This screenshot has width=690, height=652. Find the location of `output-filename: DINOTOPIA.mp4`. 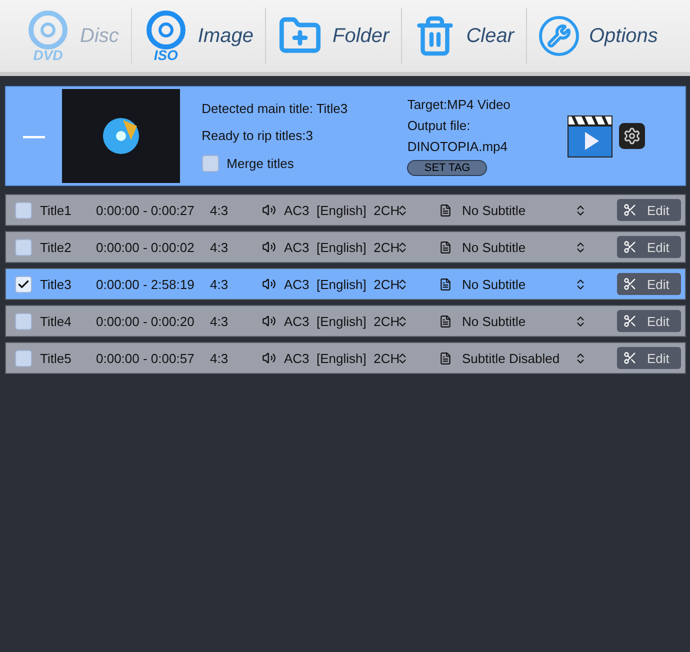

output-filename: DINOTOPIA.mp4 is located at coordinates (457, 146).